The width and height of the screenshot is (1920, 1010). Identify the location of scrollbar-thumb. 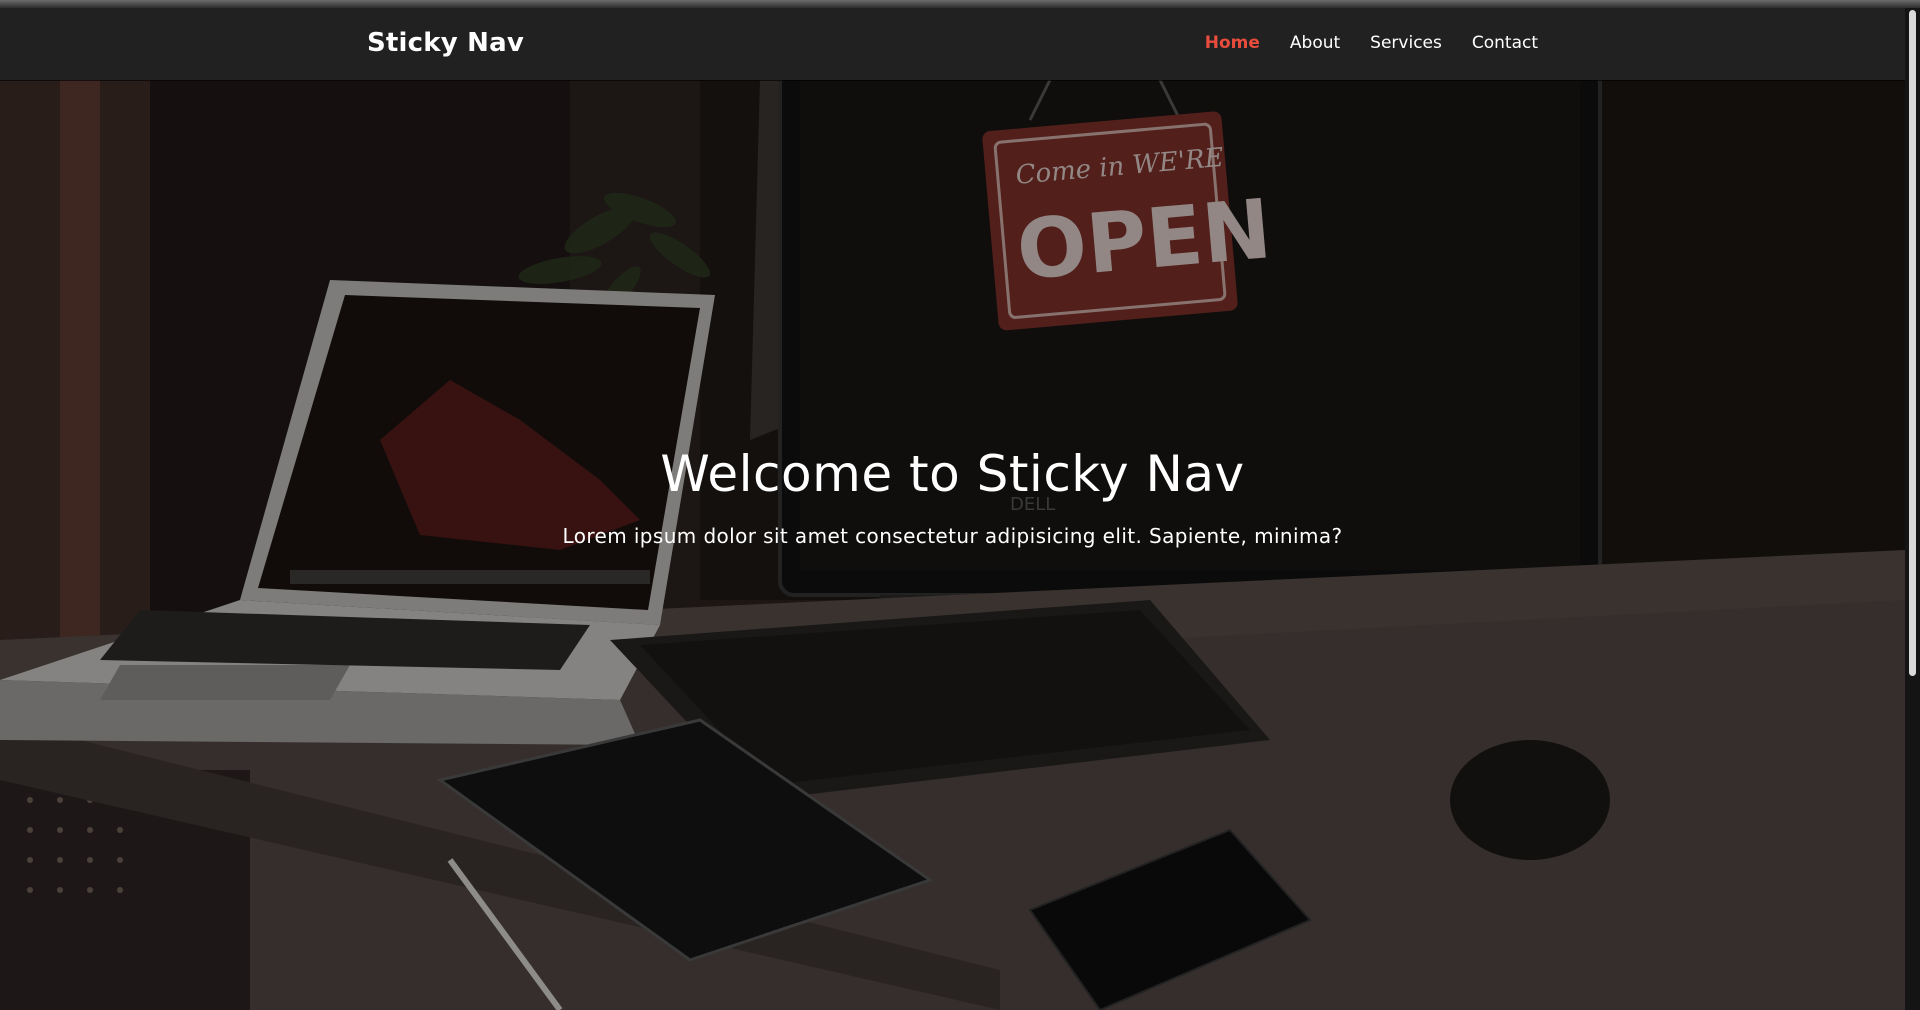
(1912, 343).